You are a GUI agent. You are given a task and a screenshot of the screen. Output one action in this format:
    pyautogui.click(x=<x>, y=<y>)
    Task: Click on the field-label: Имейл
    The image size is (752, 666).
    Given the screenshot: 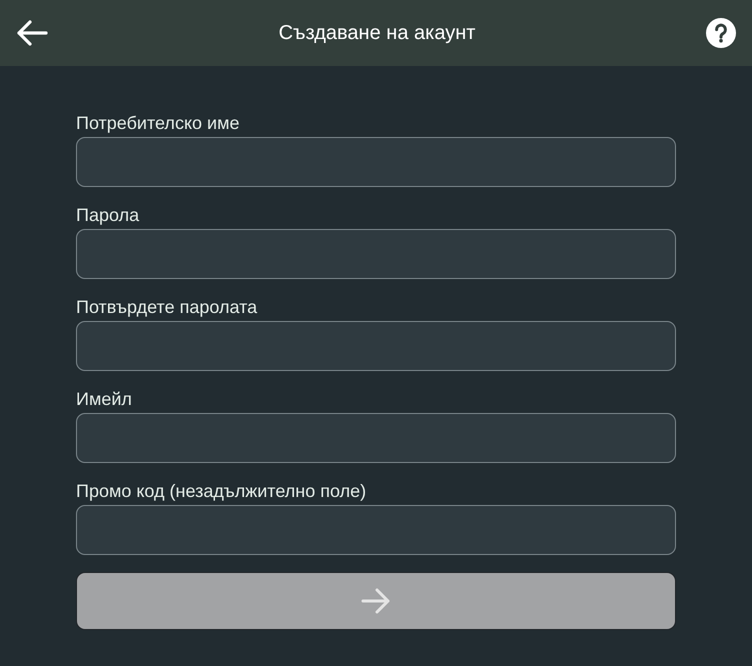 What is the action you would take?
    pyautogui.click(x=104, y=399)
    